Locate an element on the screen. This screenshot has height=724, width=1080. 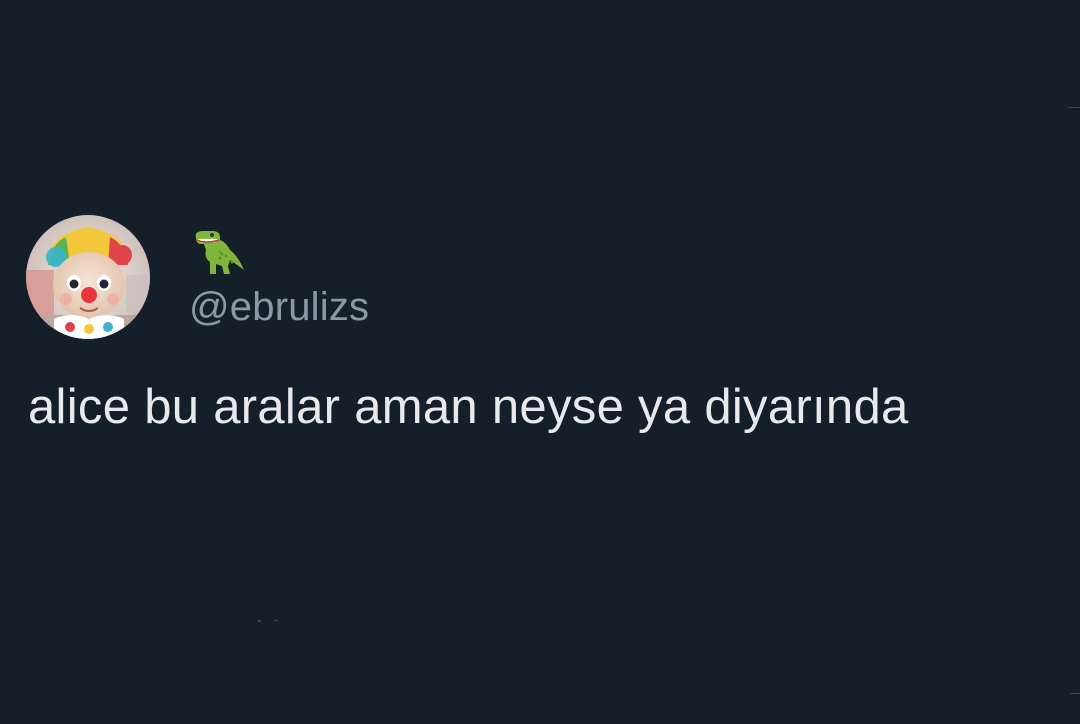
t-rex-emoji-icon is located at coordinates (219, 252).